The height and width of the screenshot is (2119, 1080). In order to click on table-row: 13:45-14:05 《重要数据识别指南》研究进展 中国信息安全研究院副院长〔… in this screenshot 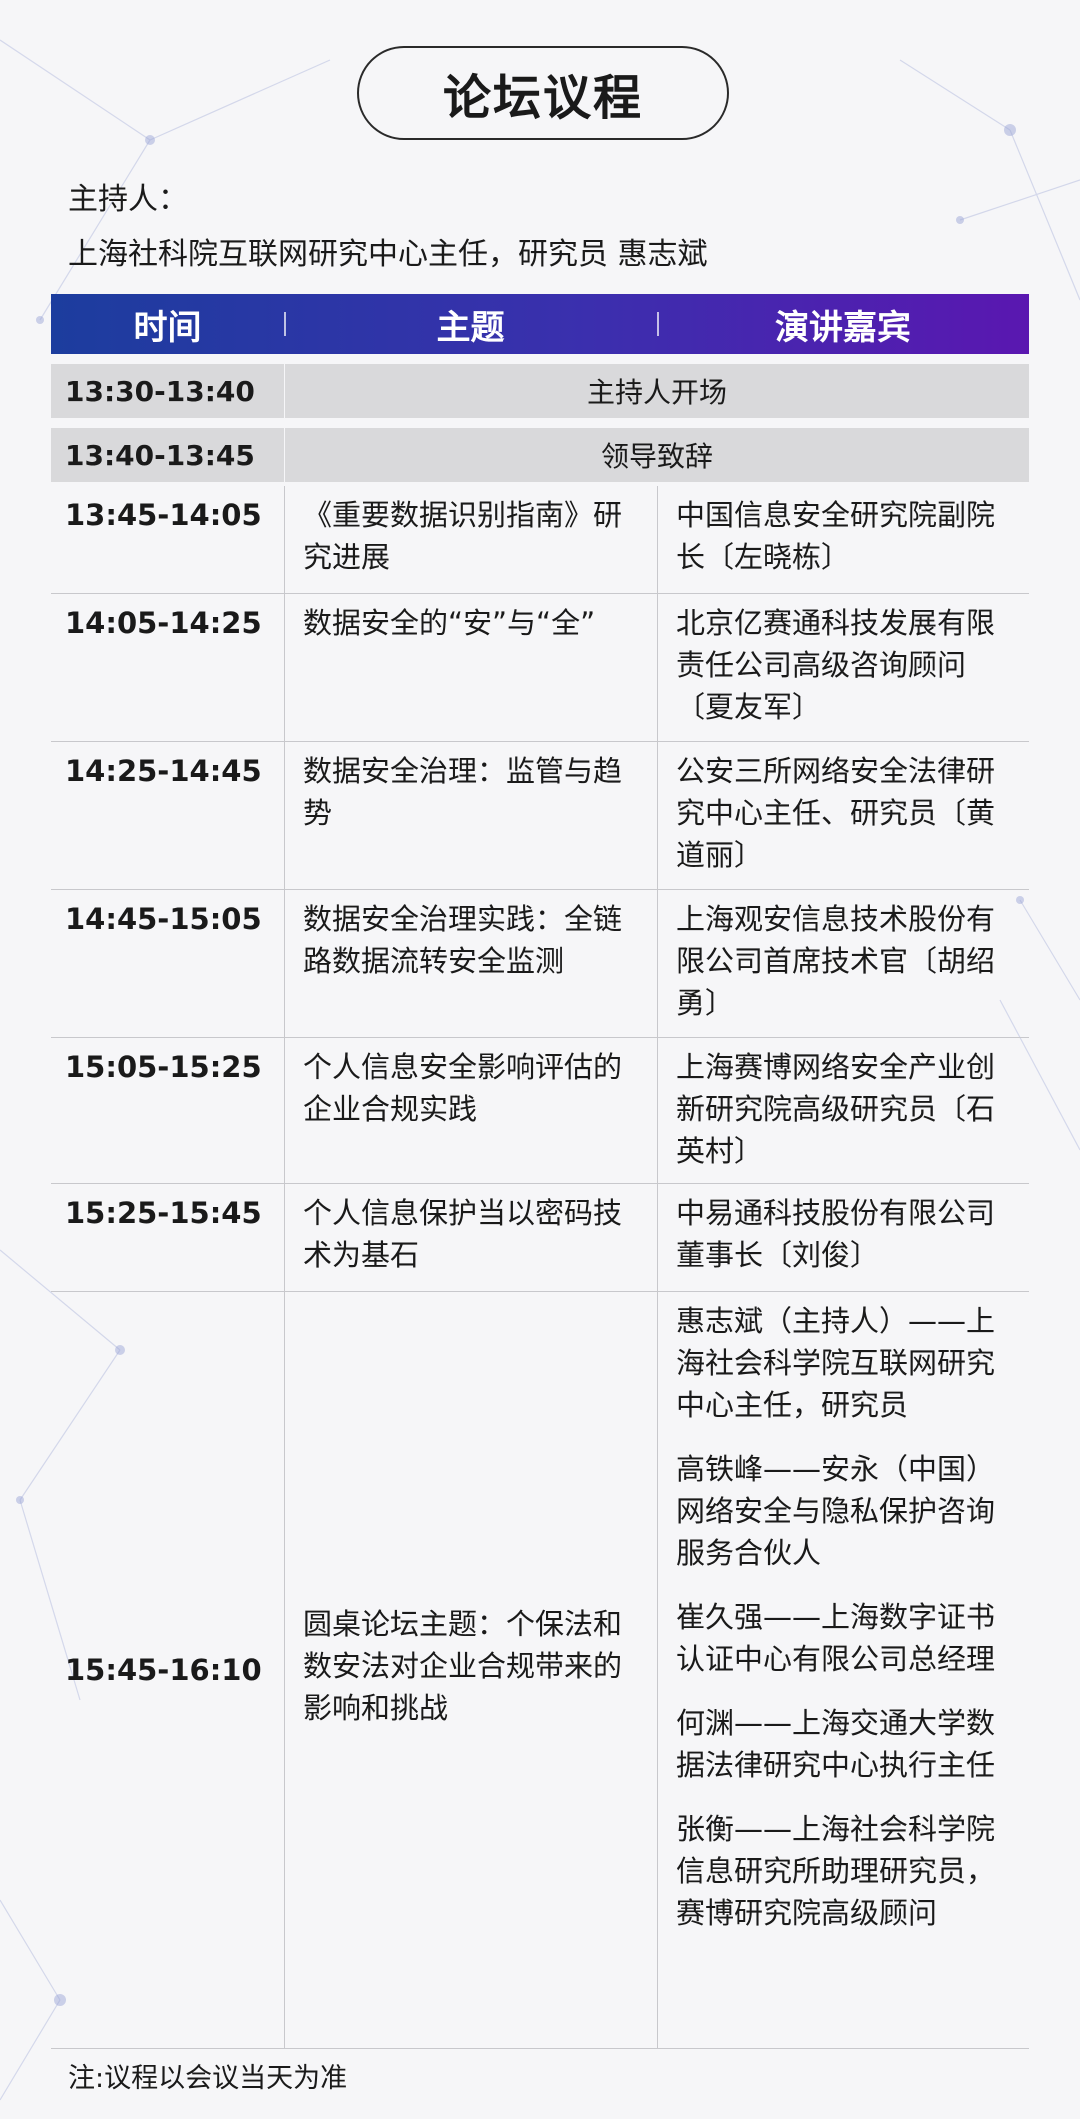, I will do `click(540, 540)`.